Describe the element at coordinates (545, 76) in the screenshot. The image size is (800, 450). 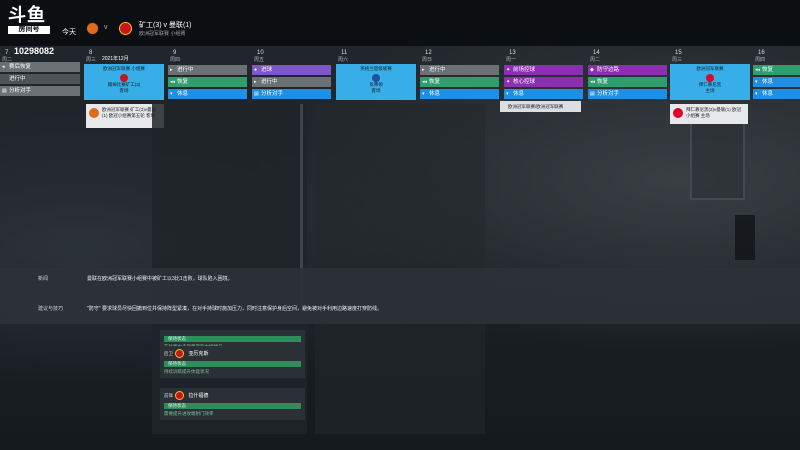
I see `day-column: 13 周一 ✦ 前场控球 ✦ 核心控球 ▾ 休息` at that location.